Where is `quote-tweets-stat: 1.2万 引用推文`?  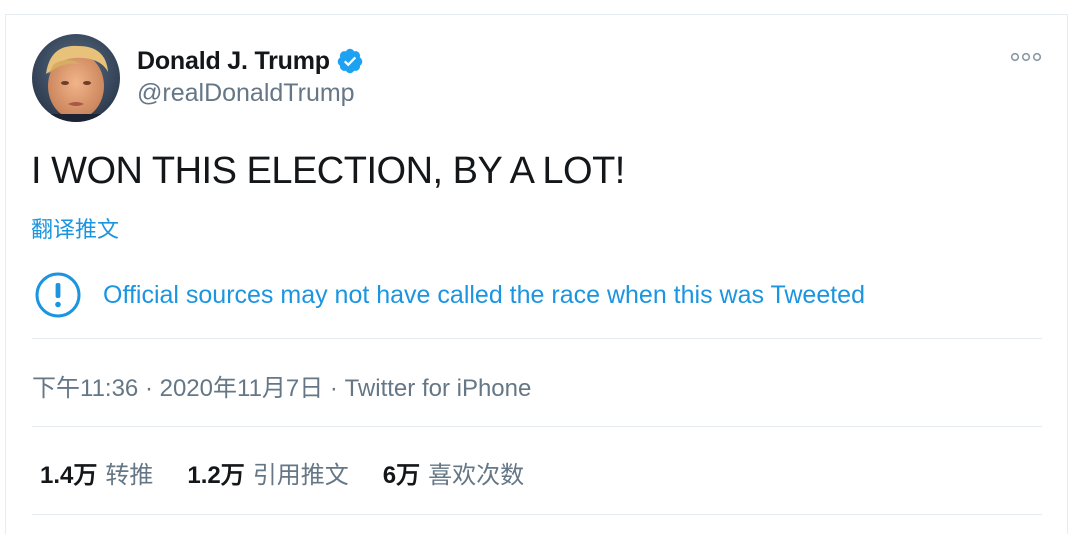 quote-tweets-stat: 1.2万 引用推文 is located at coordinates (267, 472).